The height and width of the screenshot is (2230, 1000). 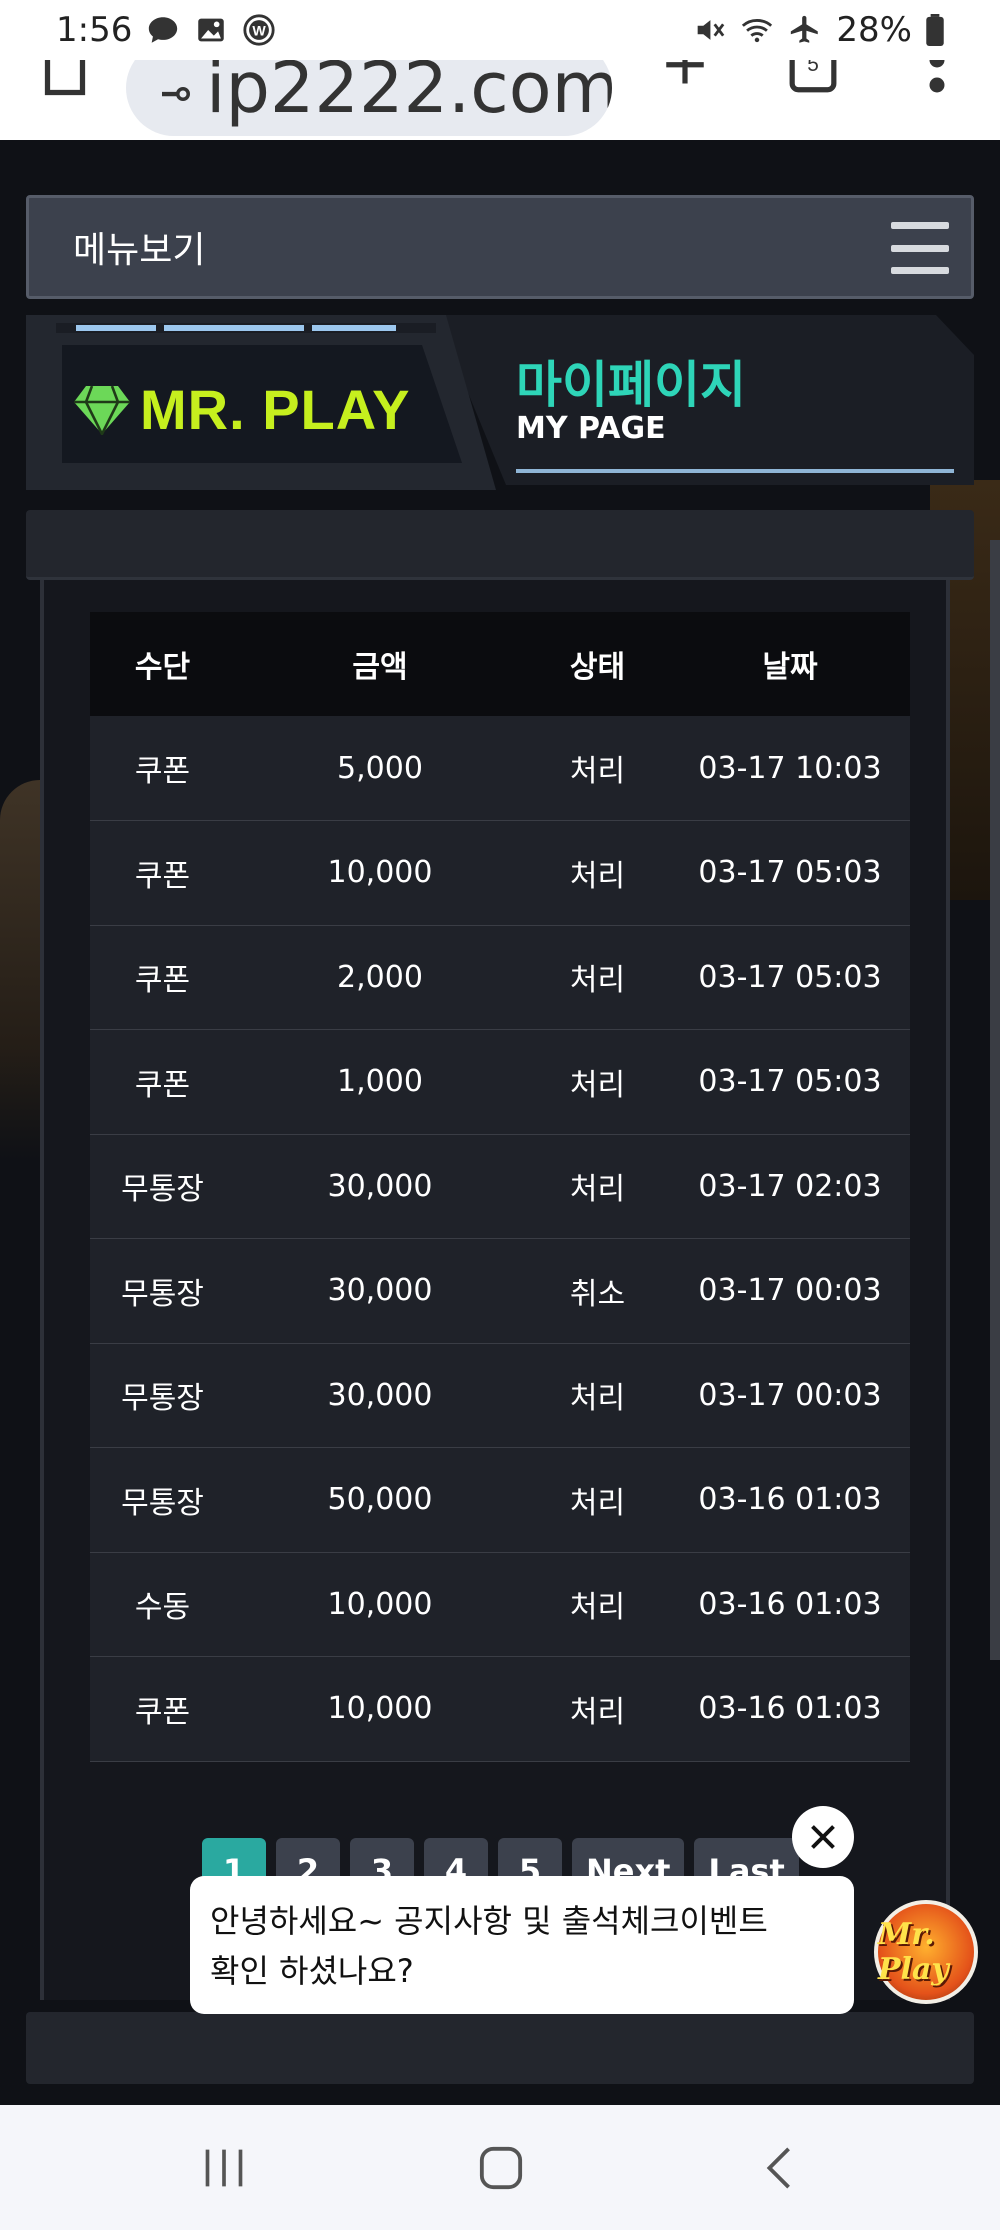 I want to click on tab-count: 5, so click(x=813, y=68).